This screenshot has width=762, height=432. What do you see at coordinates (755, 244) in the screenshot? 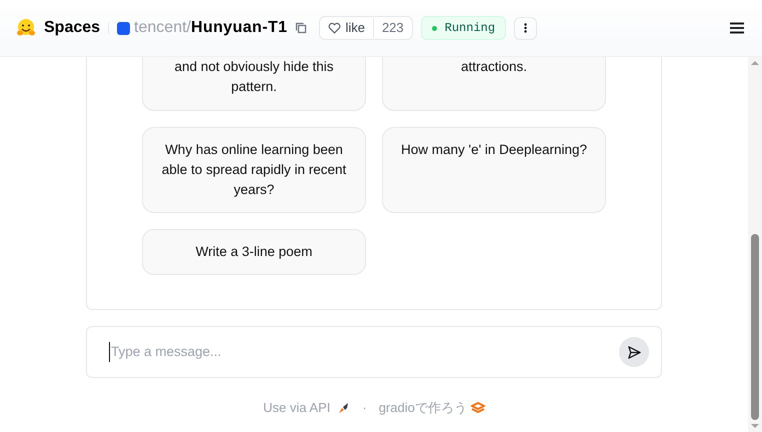
I see `scrollbar` at bounding box center [755, 244].